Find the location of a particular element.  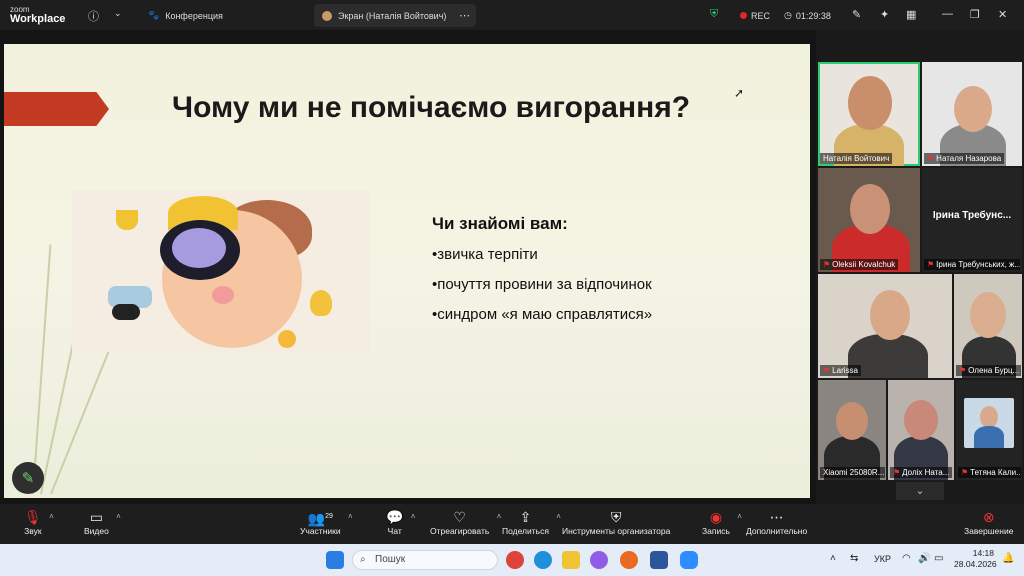

trophy-icon is located at coordinates (127, 220).